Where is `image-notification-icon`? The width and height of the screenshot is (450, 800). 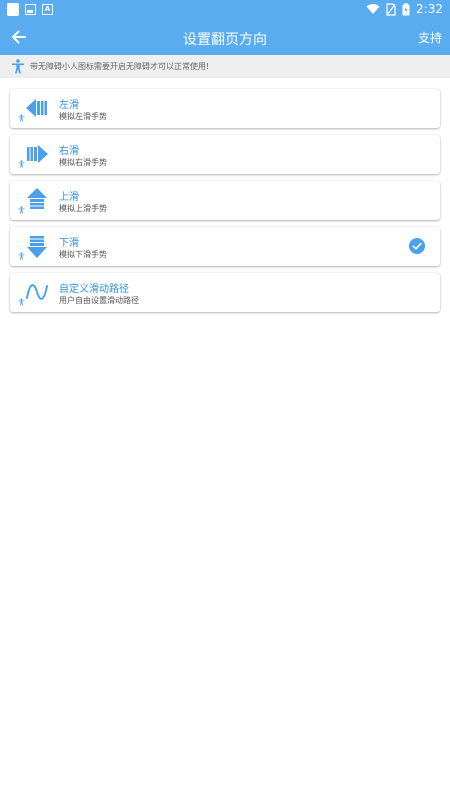
image-notification-icon is located at coordinates (30, 9).